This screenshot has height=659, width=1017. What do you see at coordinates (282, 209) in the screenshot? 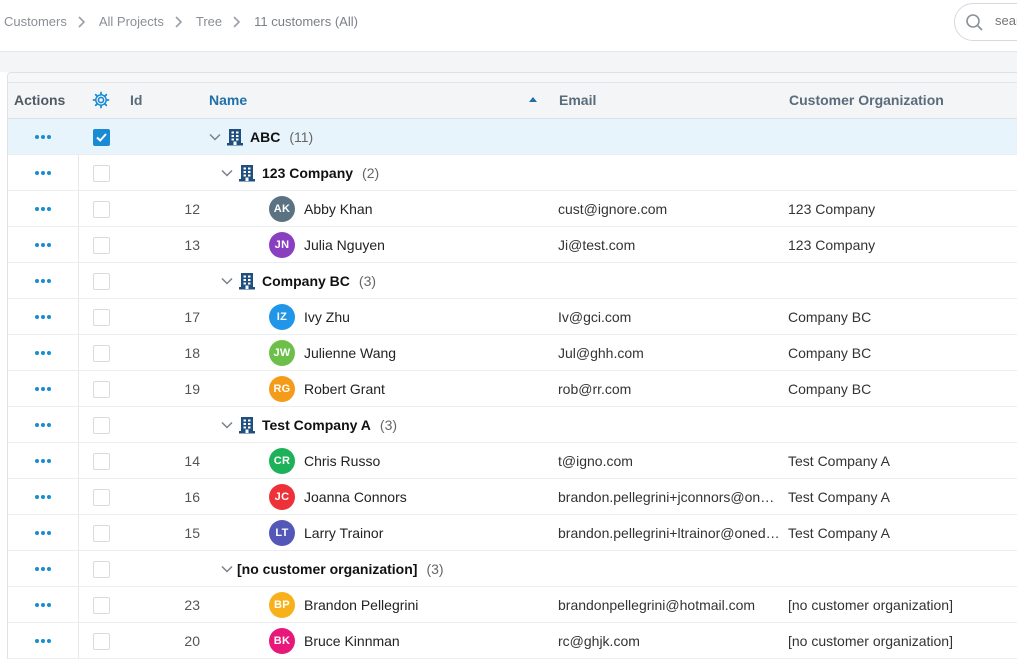
I see `avatar: AK` at bounding box center [282, 209].